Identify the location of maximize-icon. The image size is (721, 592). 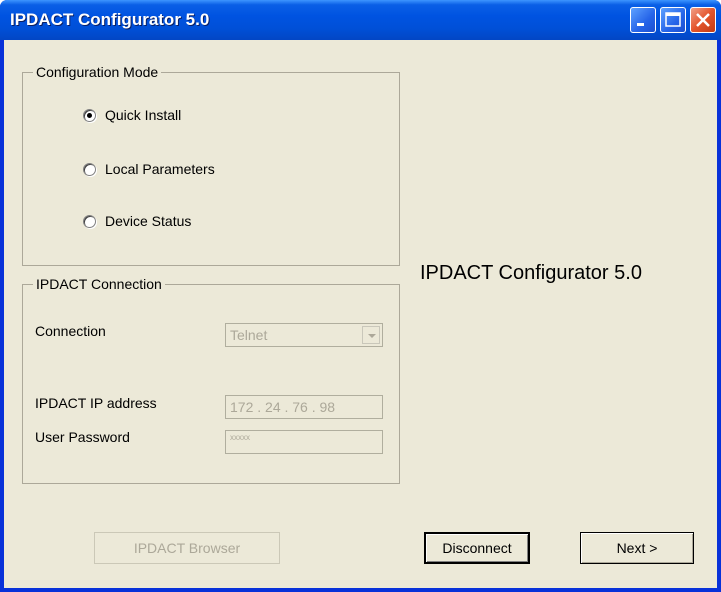
(673, 19).